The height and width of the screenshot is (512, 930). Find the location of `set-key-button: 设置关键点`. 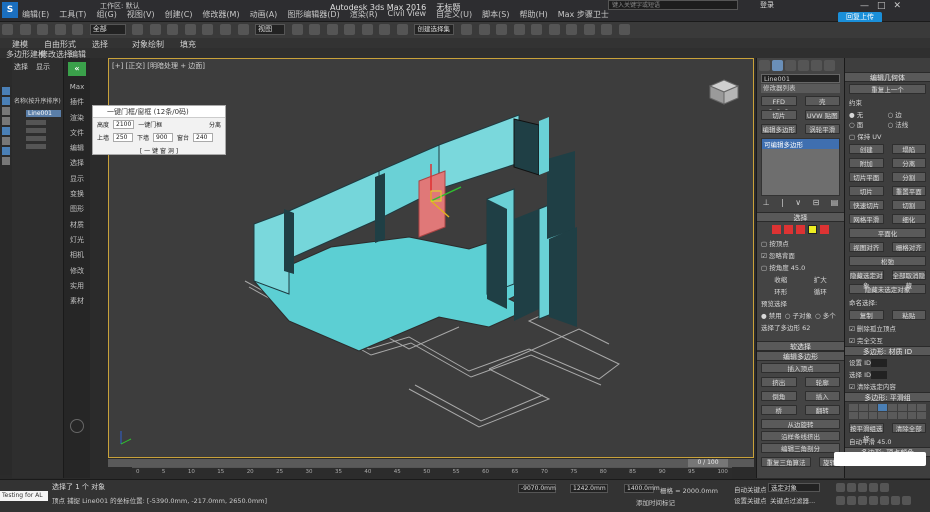

set-key-button: 设置关键点 is located at coordinates (750, 500).